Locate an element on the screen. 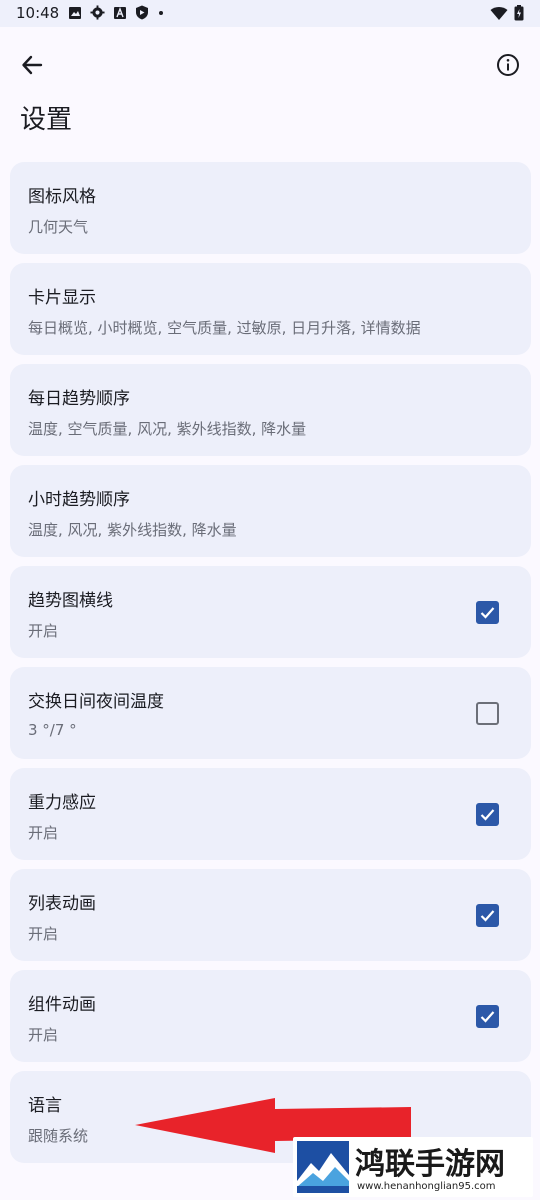 This screenshot has width=540, height=1200. setting-widget-animation: 组件动画 开启 is located at coordinates (270, 1016).